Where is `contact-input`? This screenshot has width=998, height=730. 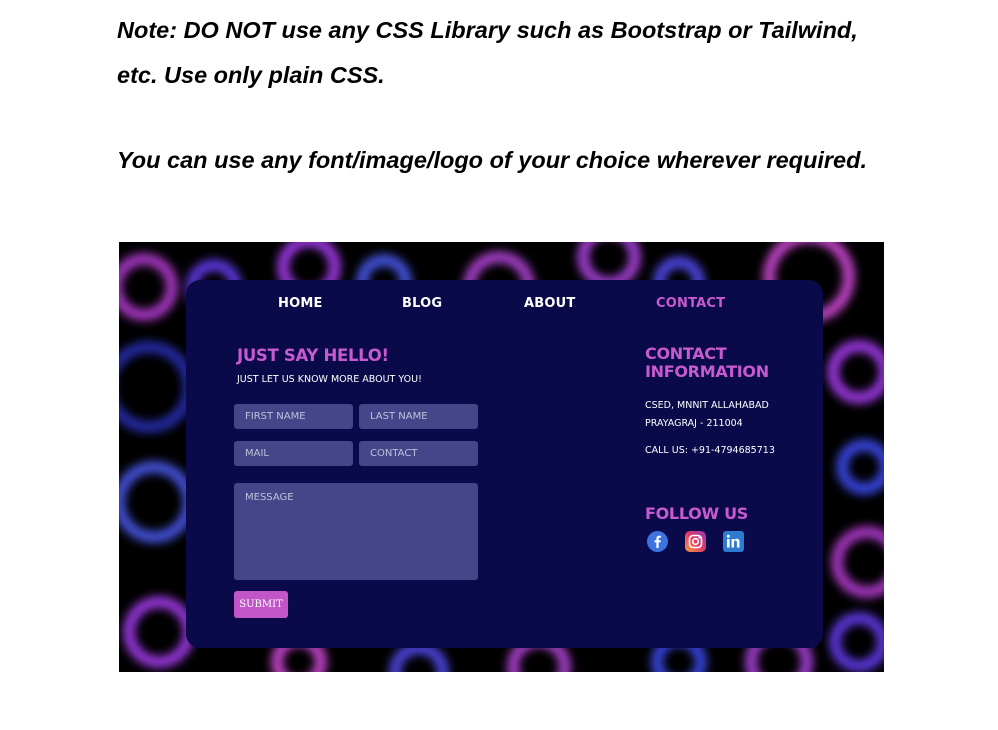 contact-input is located at coordinates (418, 453).